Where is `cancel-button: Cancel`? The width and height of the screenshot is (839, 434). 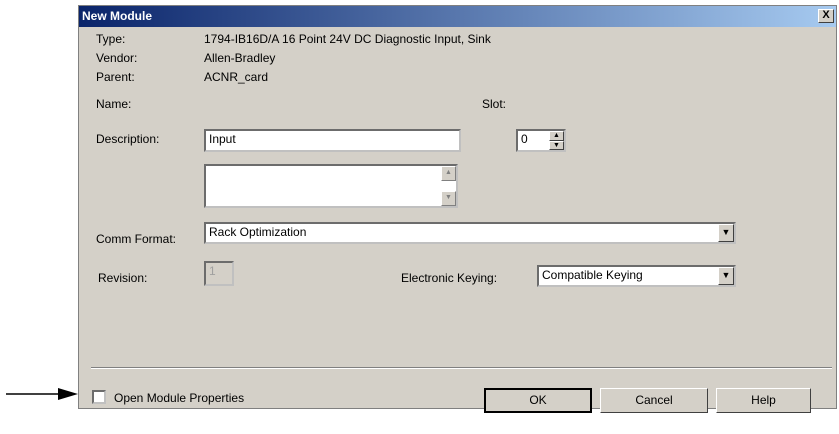
cancel-button: Cancel is located at coordinates (654, 400).